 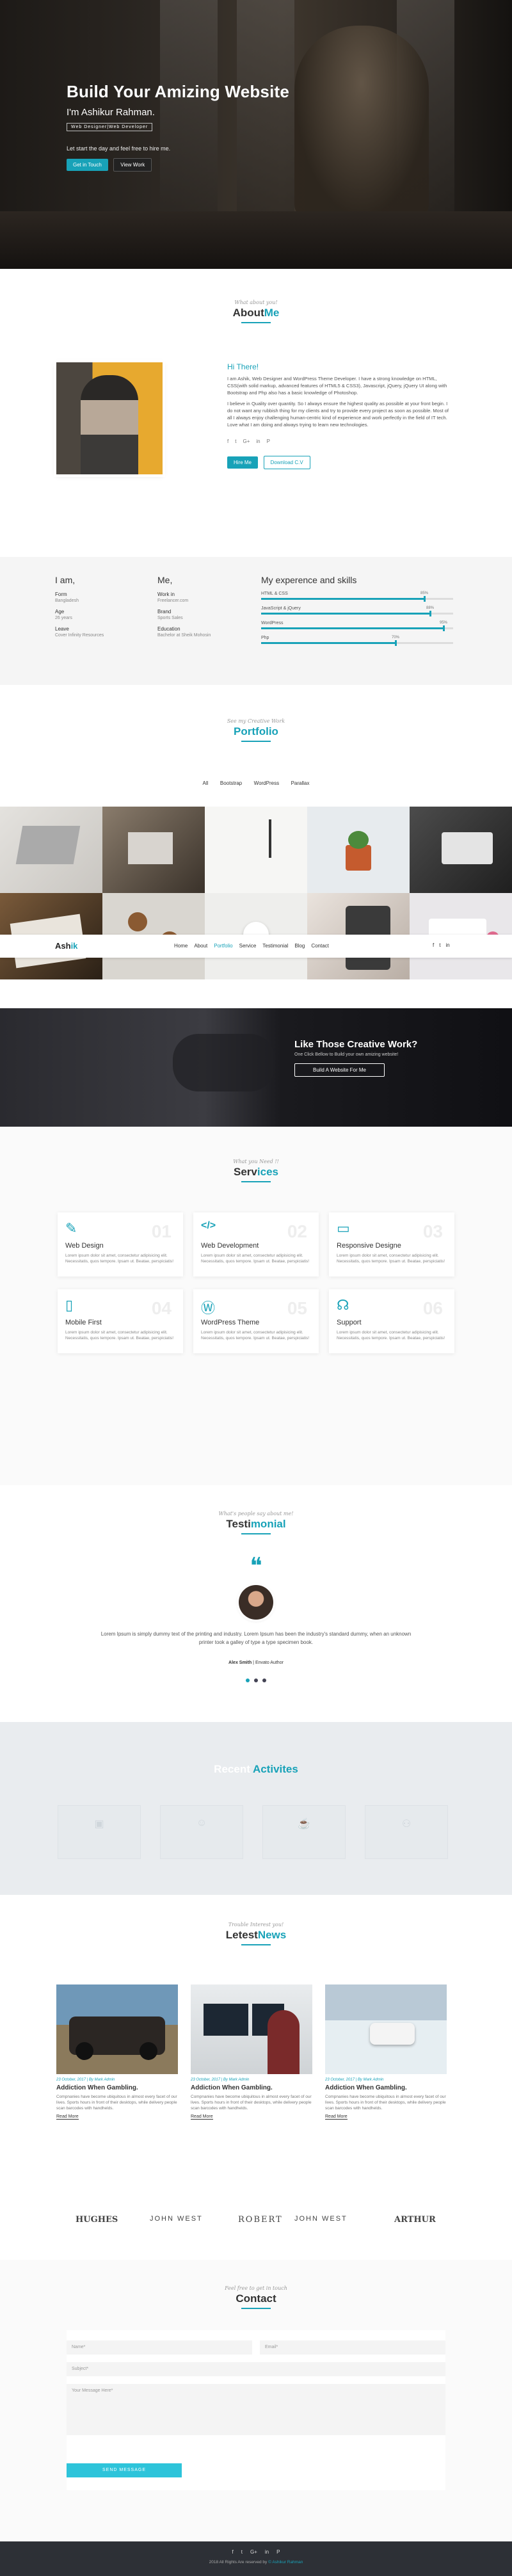 I want to click on nav-testimonial: Testimonial, so click(x=275, y=946).